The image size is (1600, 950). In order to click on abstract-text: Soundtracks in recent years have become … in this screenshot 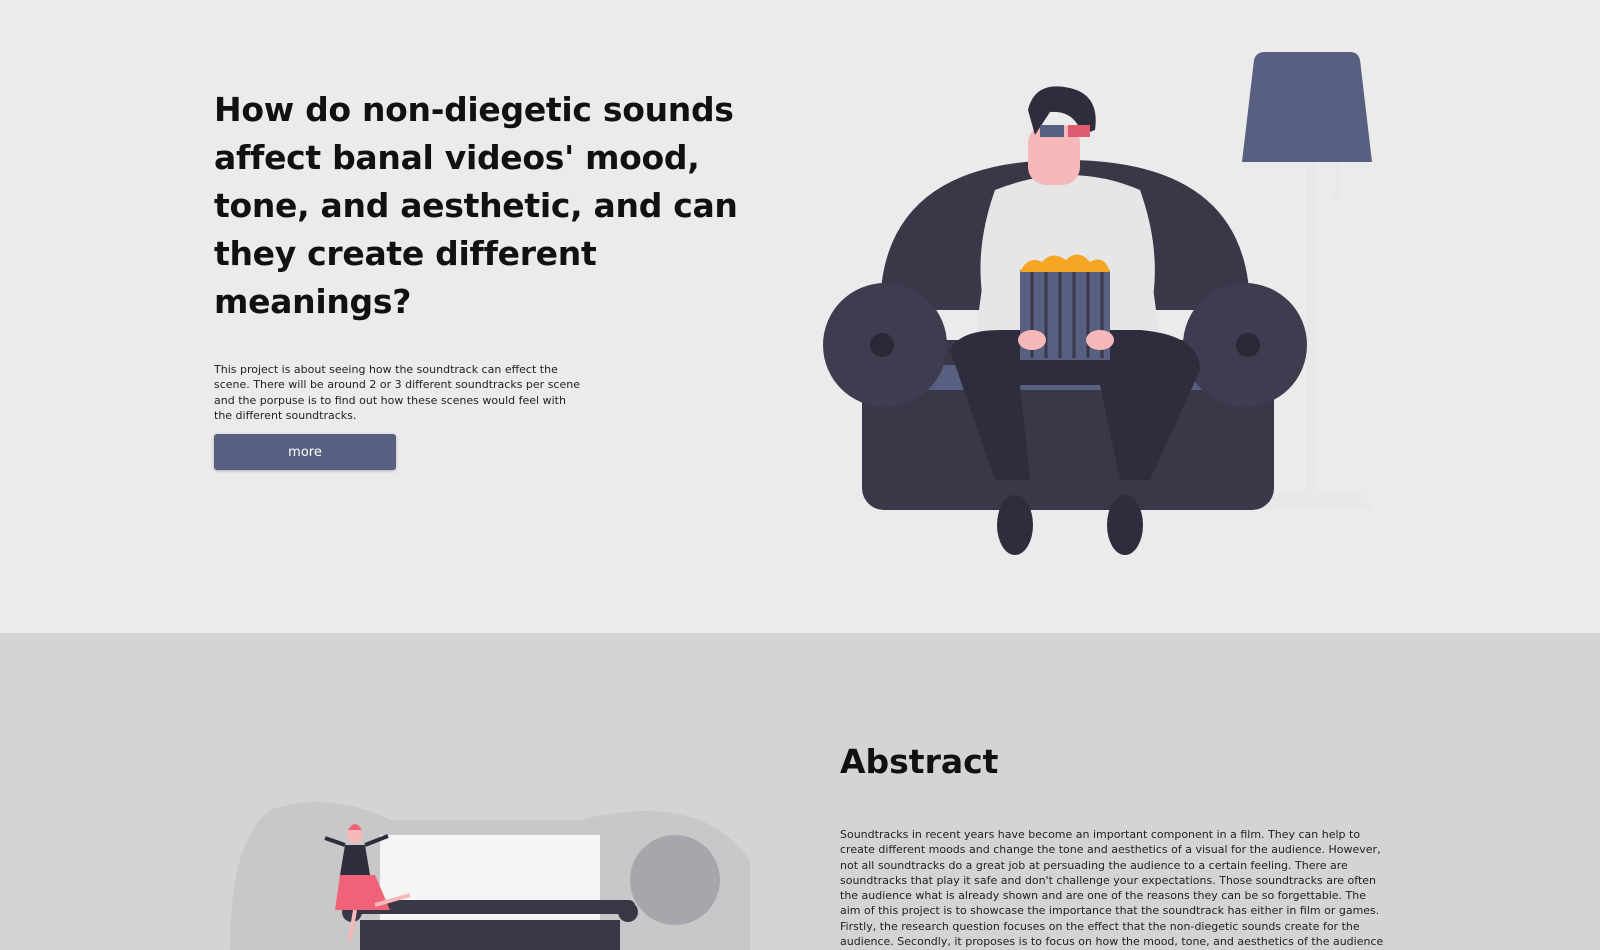, I will do `click(1112, 888)`.